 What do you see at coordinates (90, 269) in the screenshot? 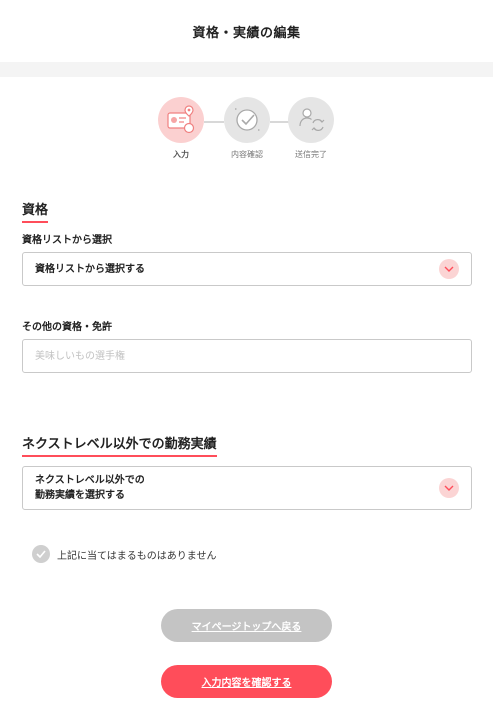
I see `select-value: 資格リストから選択する` at bounding box center [90, 269].